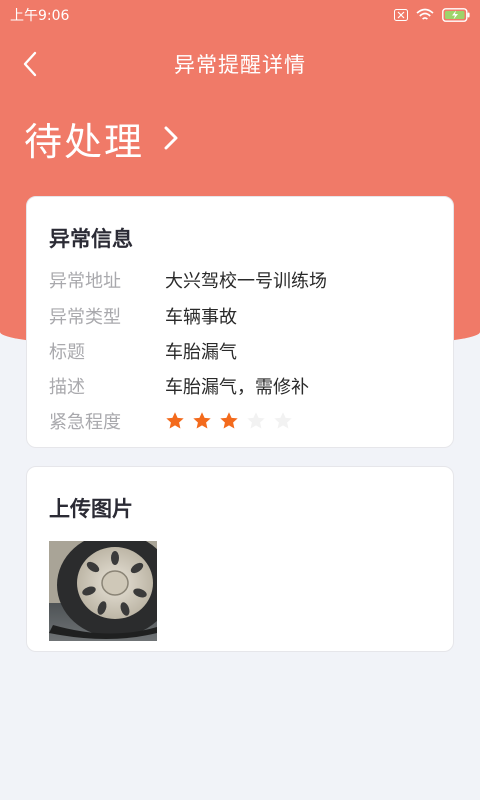 This screenshot has height=800, width=480. I want to click on page-title: 异常提醒详情, so click(240, 65).